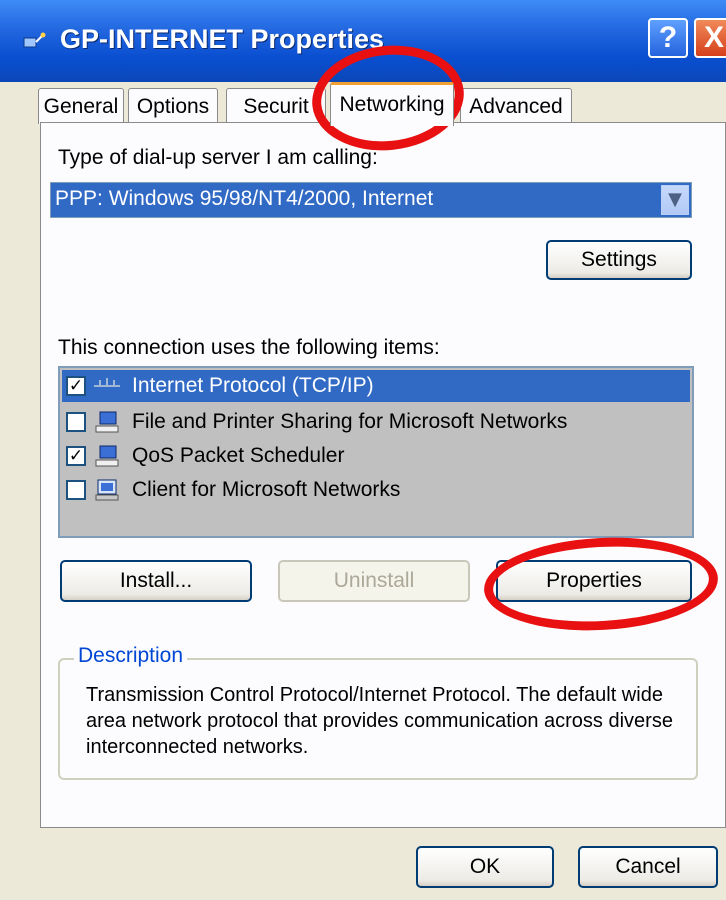 The height and width of the screenshot is (900, 726). I want to click on cancel-button: Cancel, so click(648, 867).